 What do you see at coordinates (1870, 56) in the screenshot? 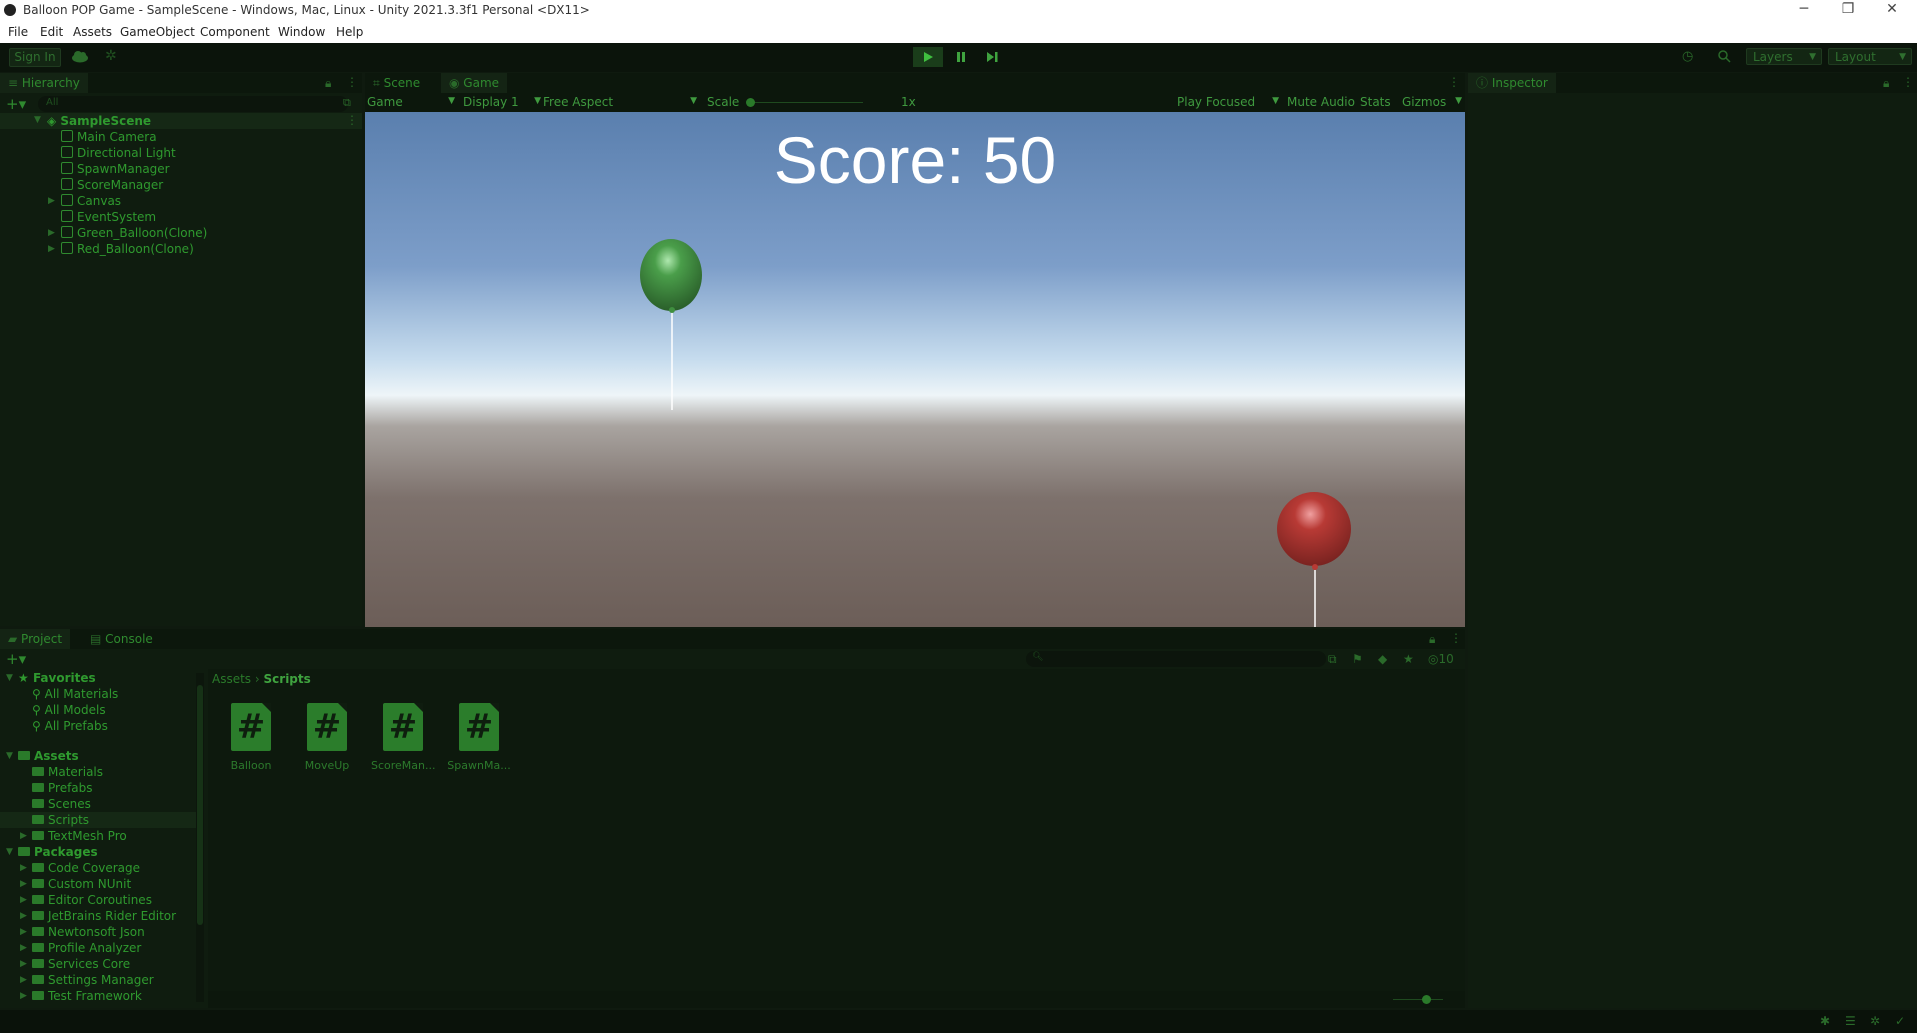
I see `layout-dropdown: Layout ▼` at bounding box center [1870, 56].